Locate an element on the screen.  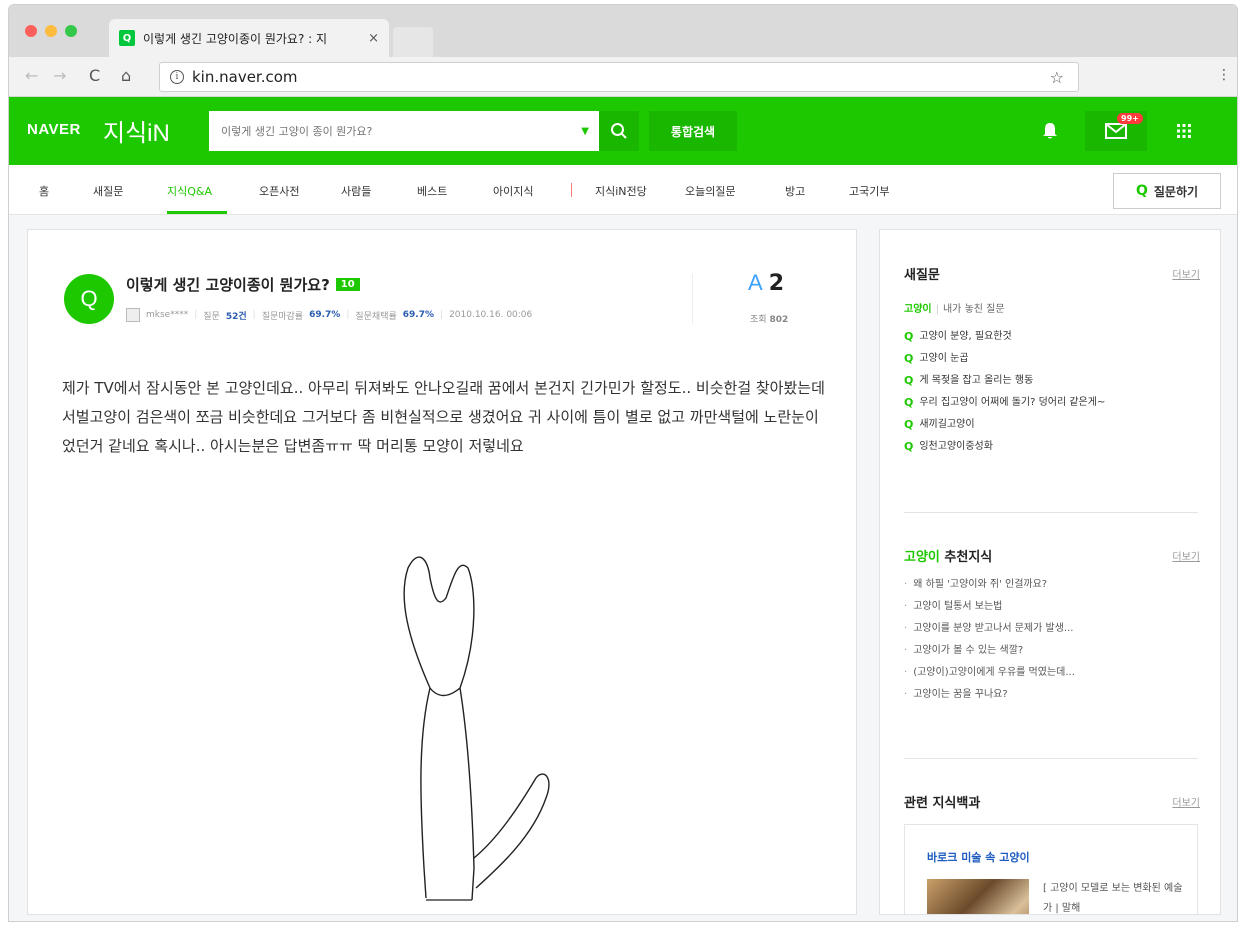
home-icon: ⌂ is located at coordinates (126, 75).